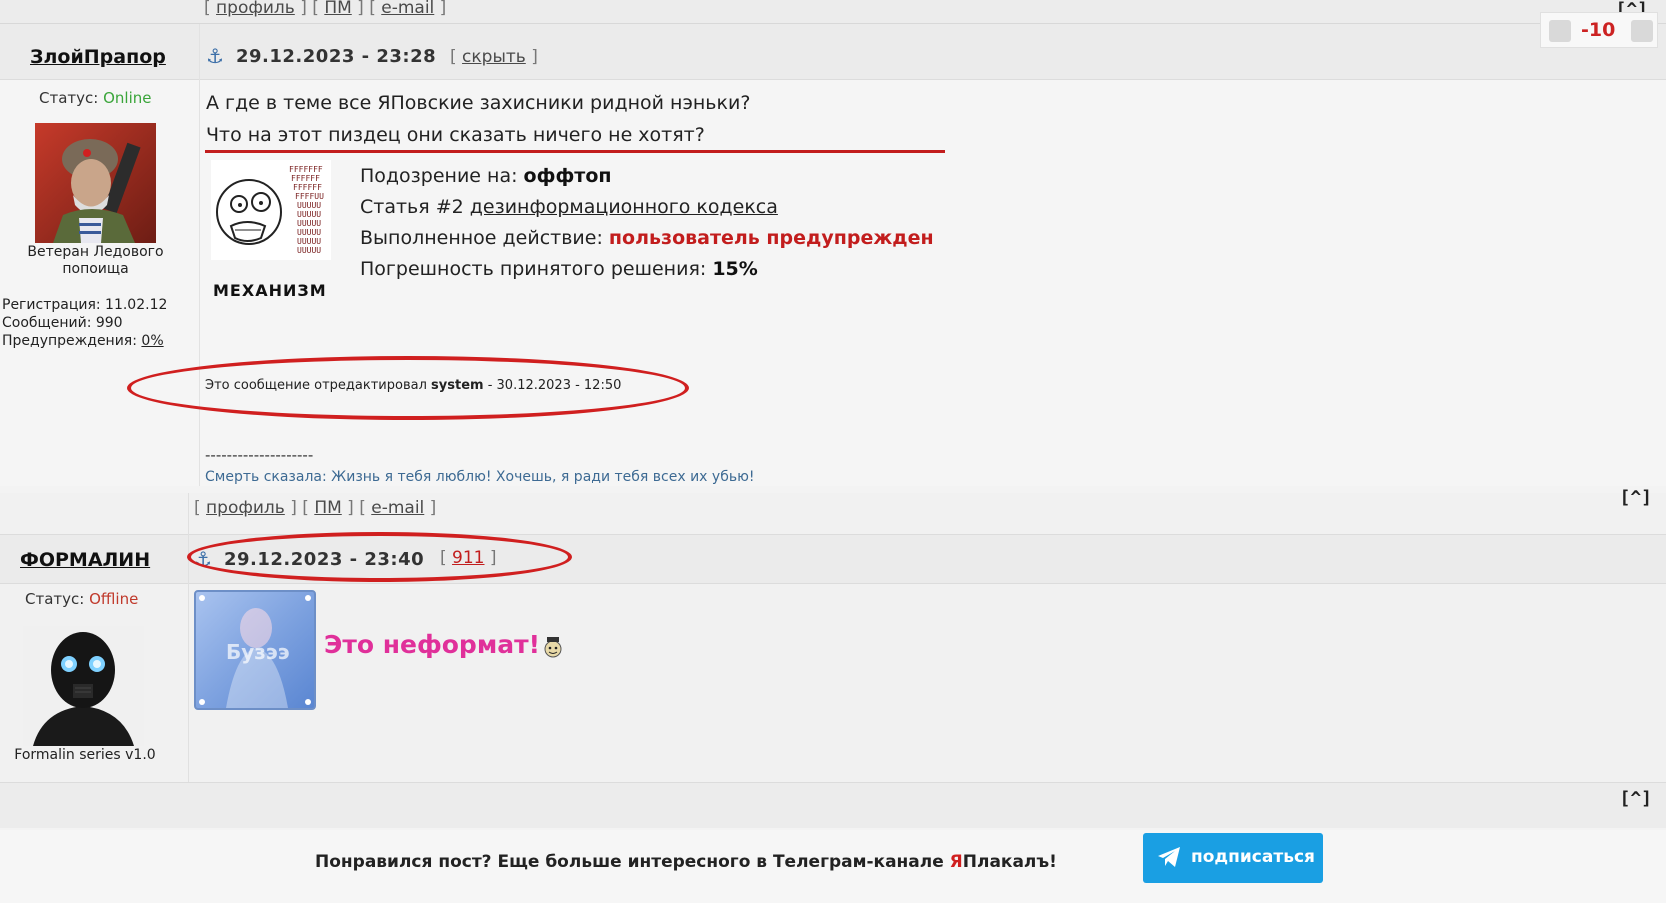  What do you see at coordinates (83, 341) in the screenshot?
I see `warnings: Предупреждения: 0%` at bounding box center [83, 341].